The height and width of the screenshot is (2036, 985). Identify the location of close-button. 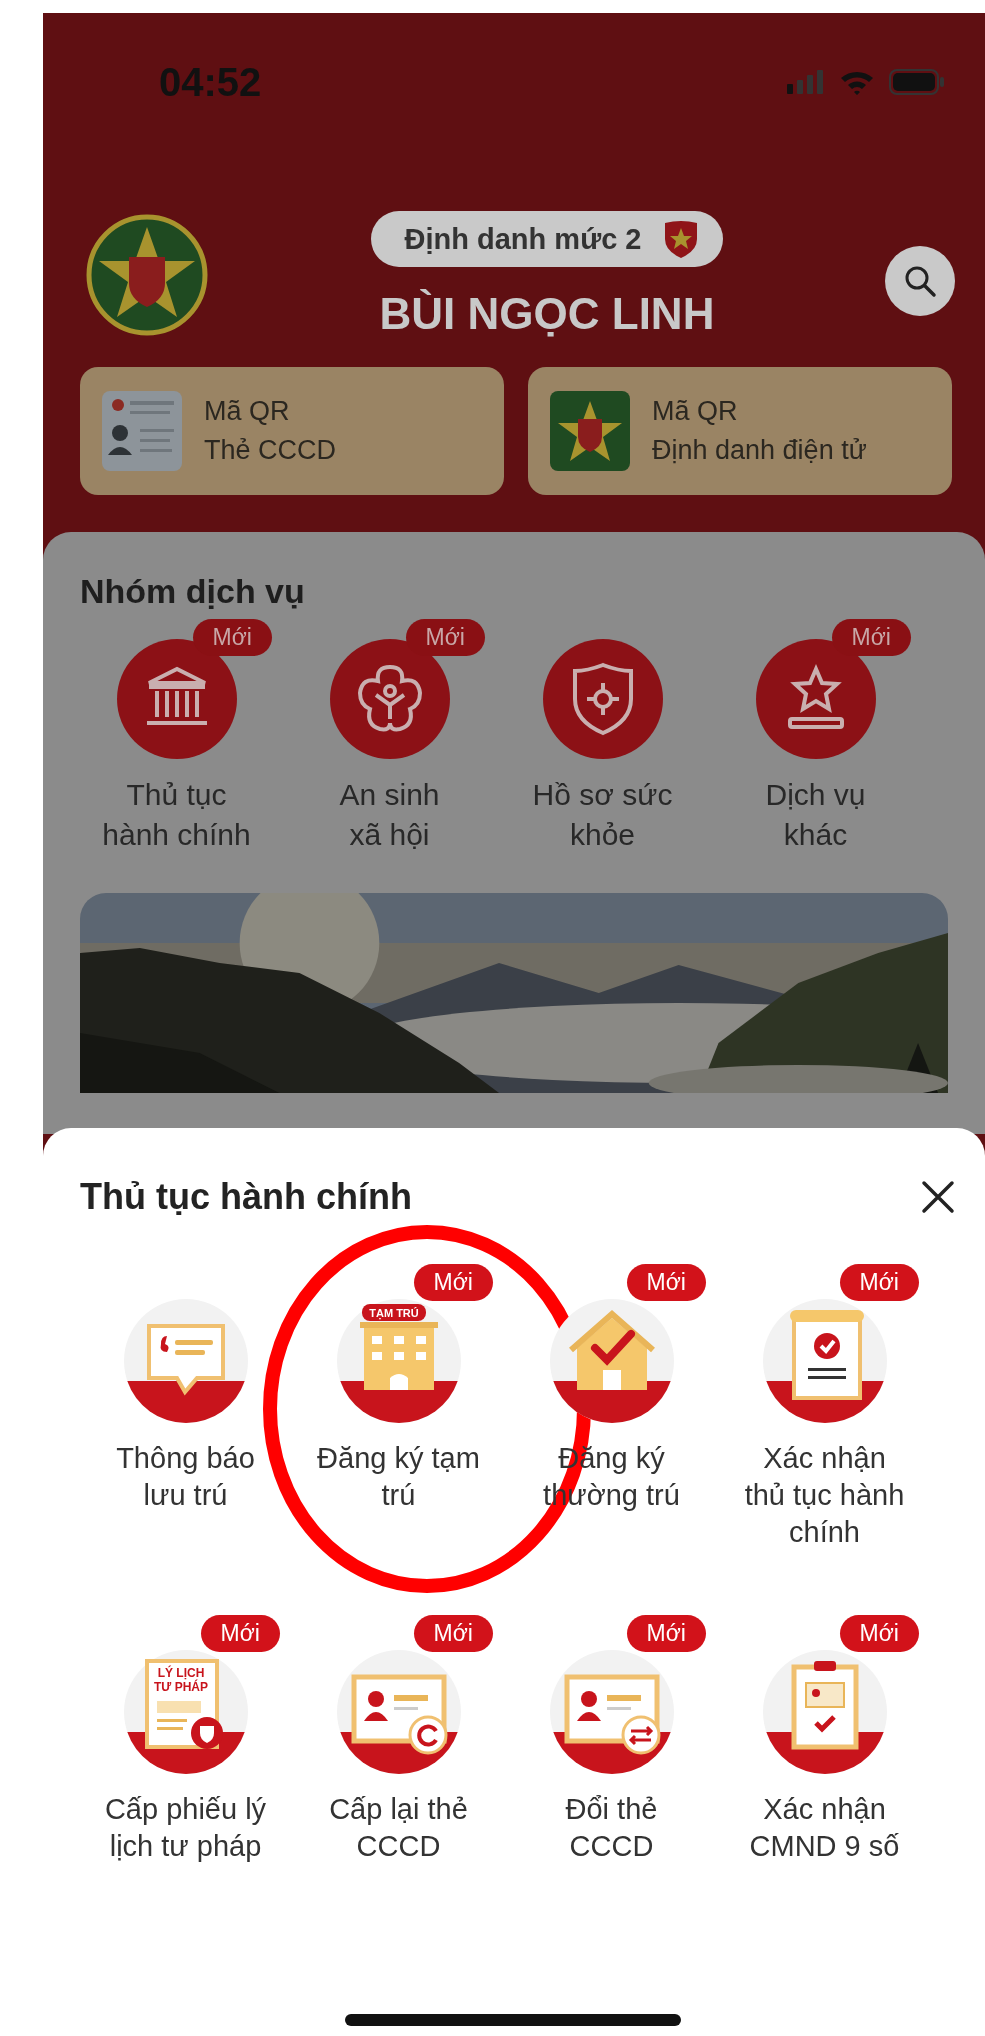
(938, 1197).